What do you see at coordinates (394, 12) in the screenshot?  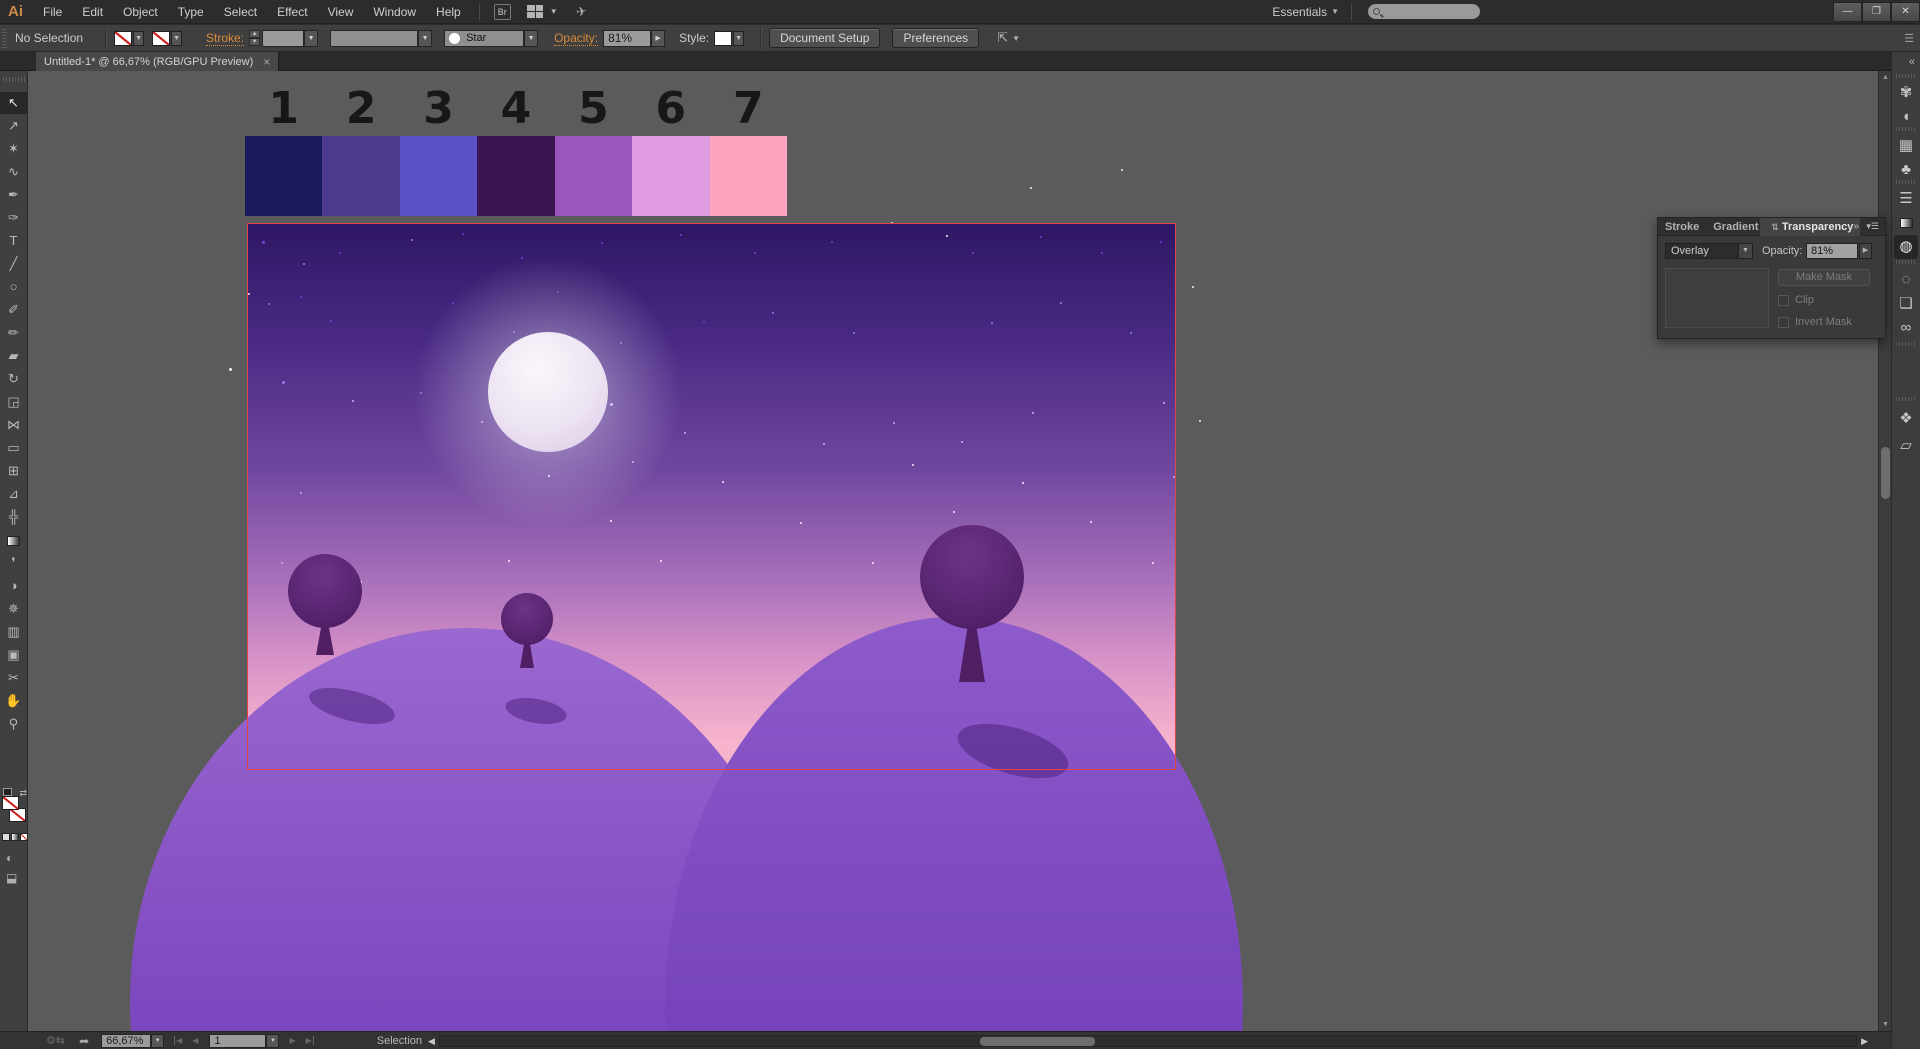 I see `menu-window: Window` at bounding box center [394, 12].